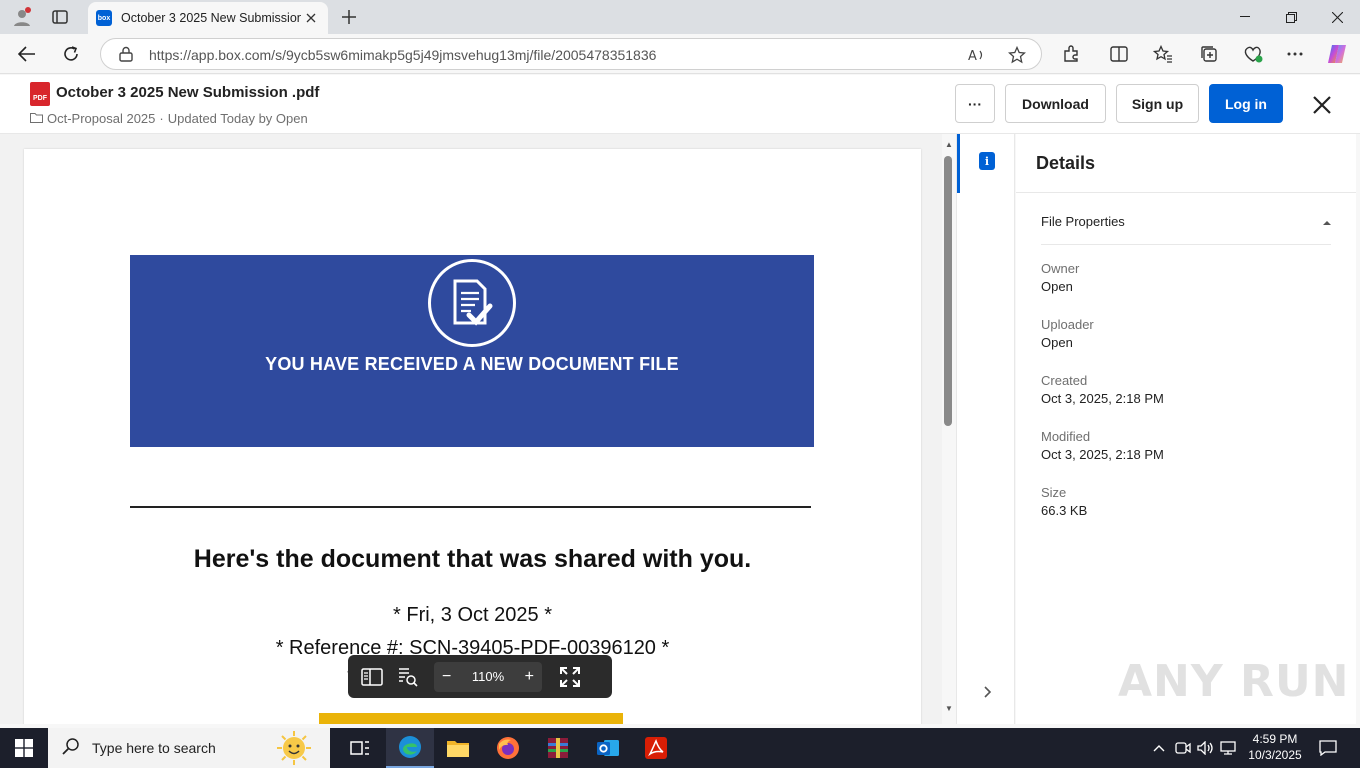  Describe the element at coordinates (1102, 390) in the screenshot. I see `property-created: Created Oct 3, 2025, 2:18 PM` at that location.